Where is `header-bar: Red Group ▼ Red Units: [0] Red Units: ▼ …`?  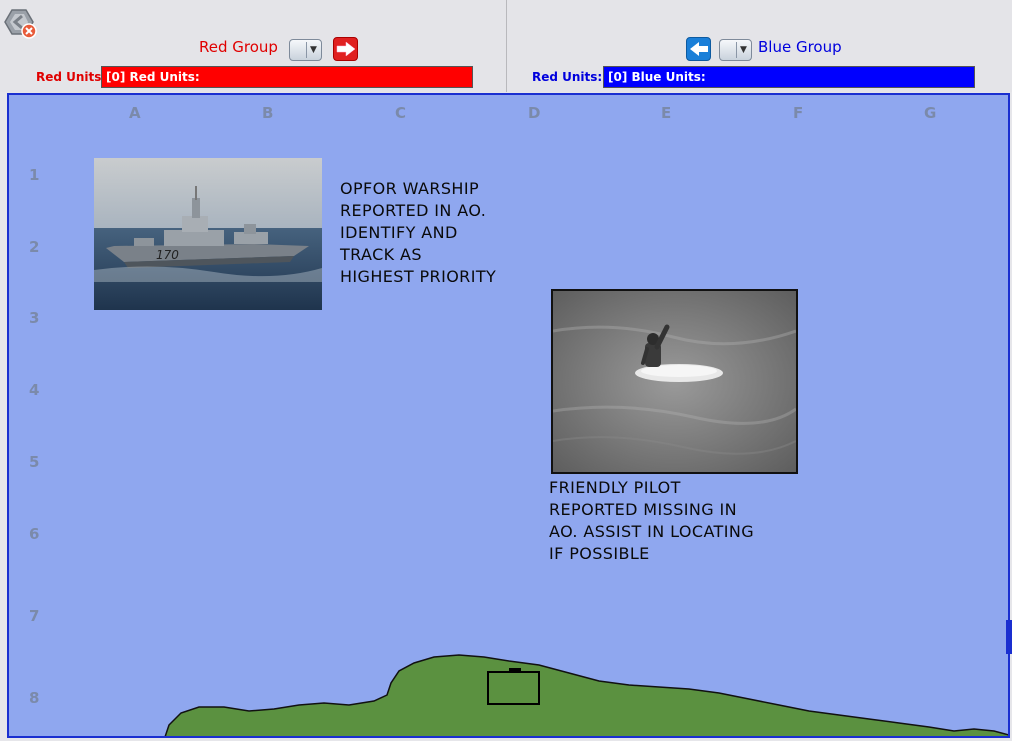
header-bar: Red Group ▼ Red Units: [0] Red Units: ▼ … is located at coordinates (506, 46).